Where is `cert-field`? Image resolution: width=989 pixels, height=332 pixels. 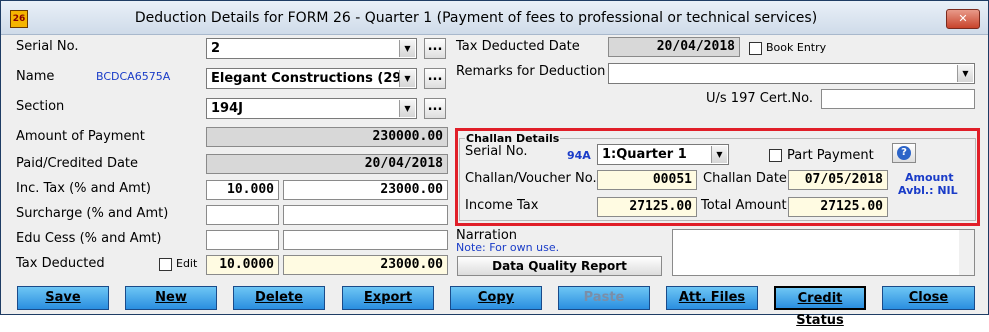 cert-field is located at coordinates (898, 99).